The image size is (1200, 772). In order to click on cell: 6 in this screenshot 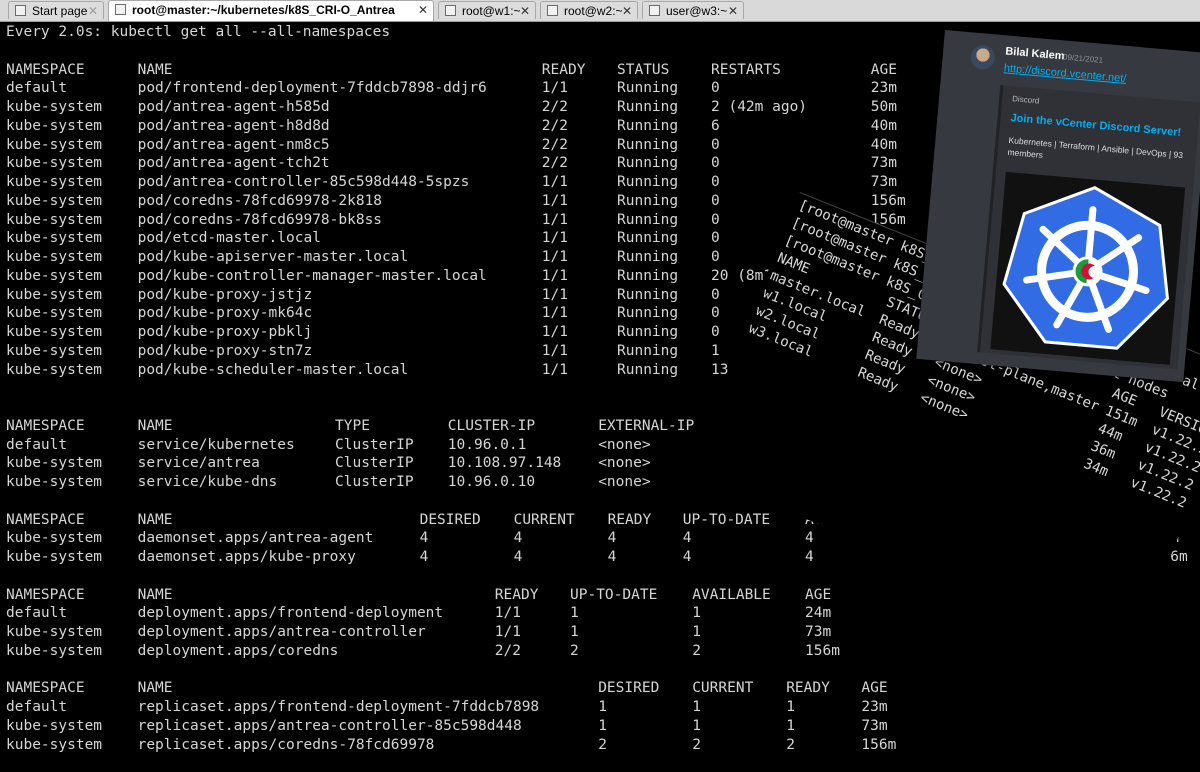, I will do `click(715, 125)`.